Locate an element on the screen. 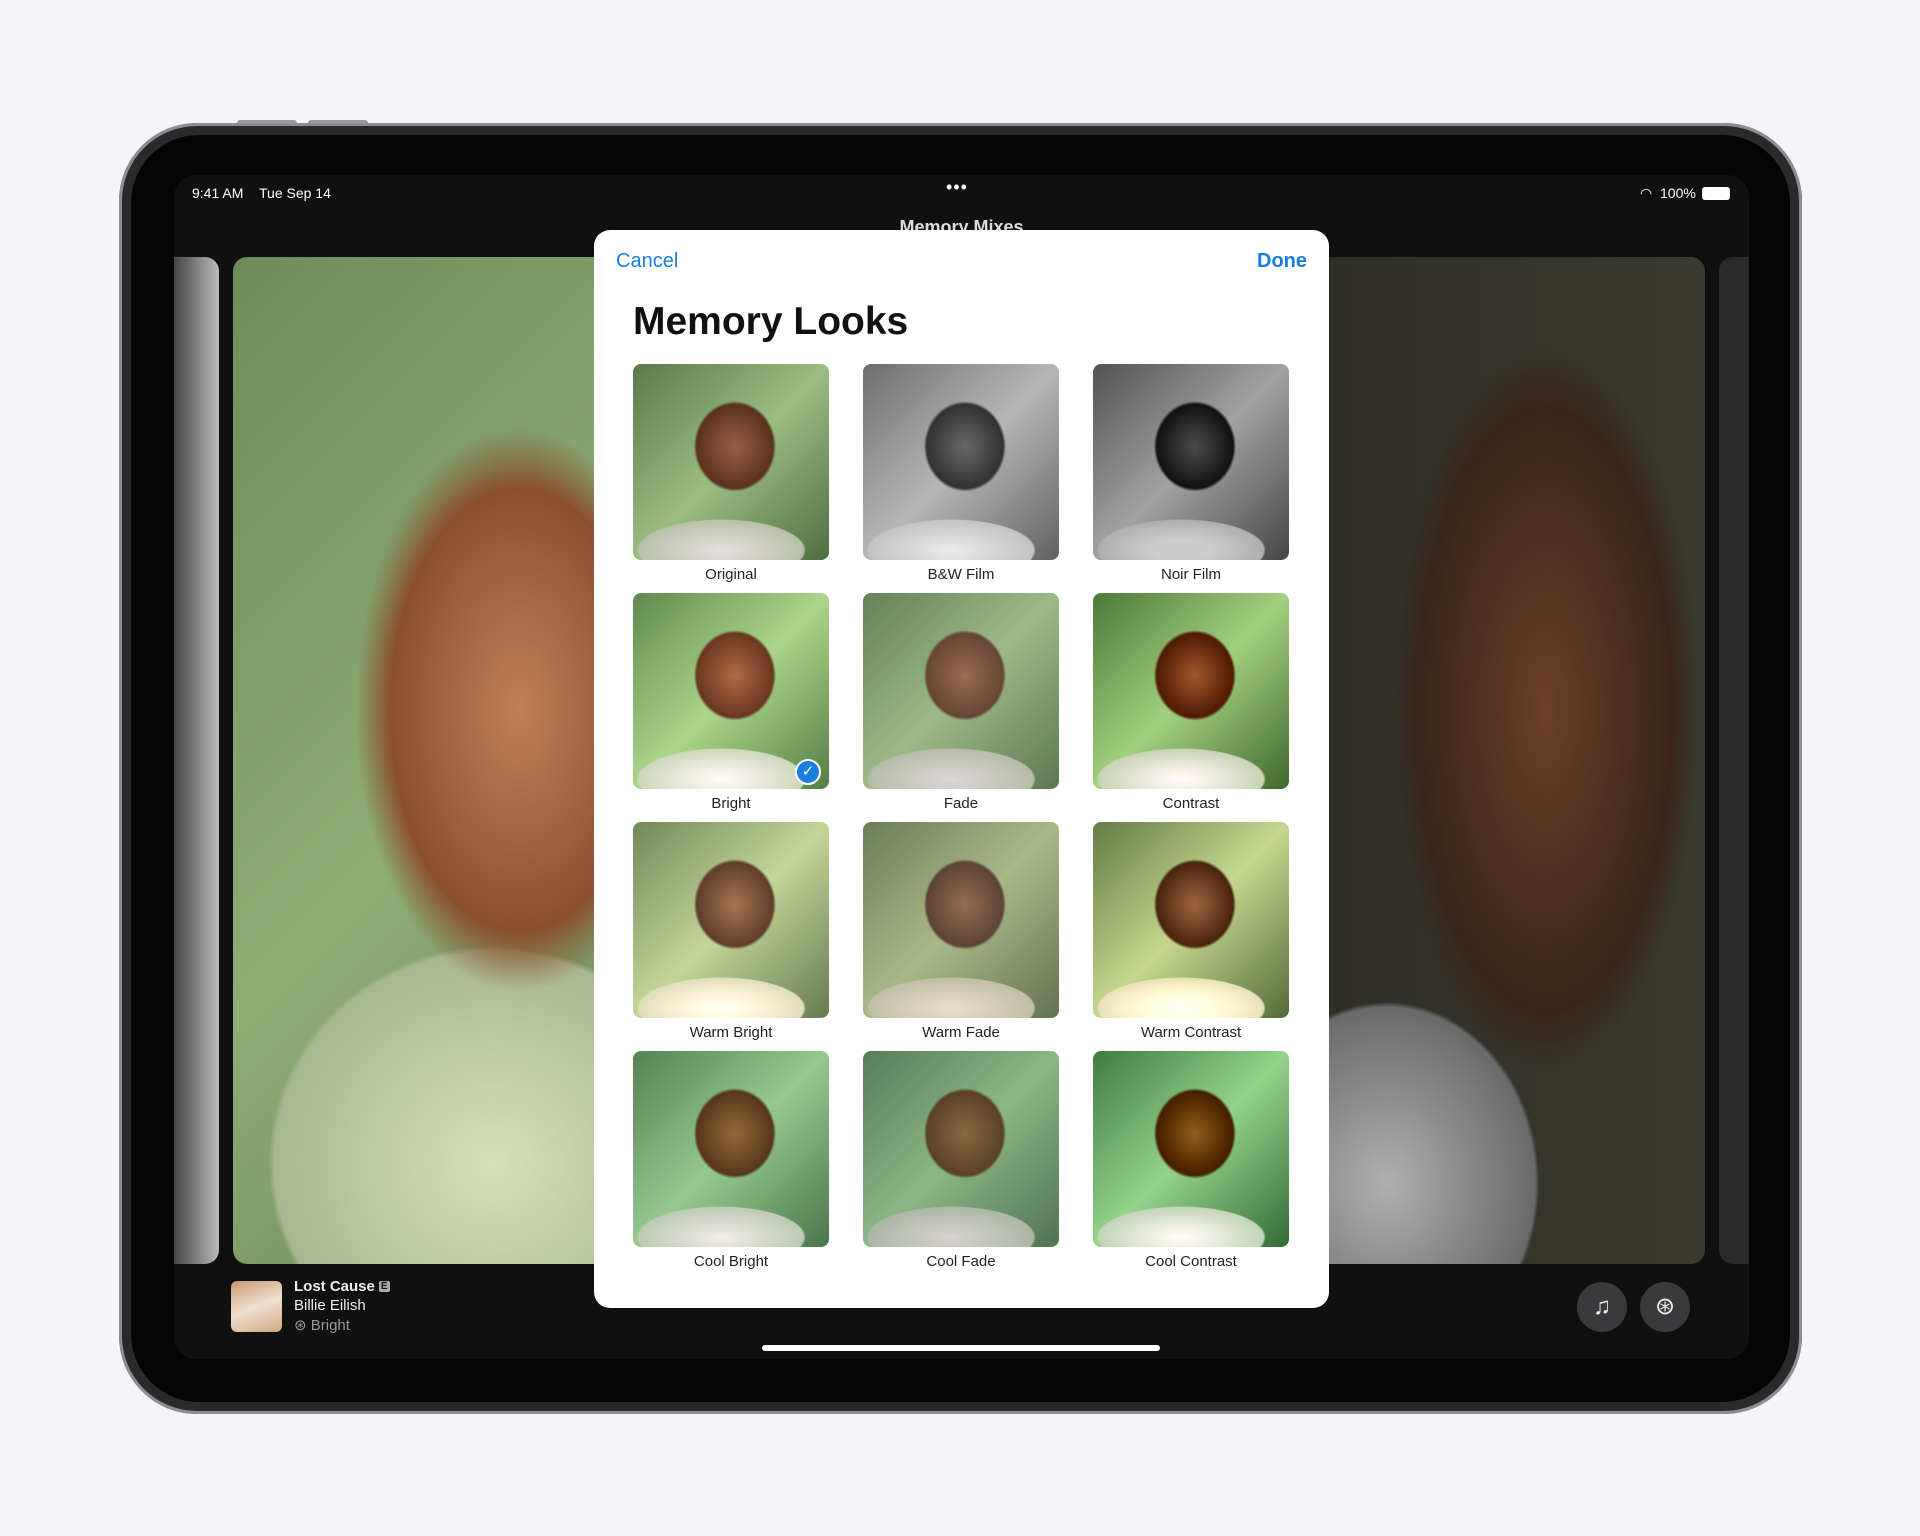 The image size is (1920, 1536). look-option: Contrast is located at coordinates (1191, 702).